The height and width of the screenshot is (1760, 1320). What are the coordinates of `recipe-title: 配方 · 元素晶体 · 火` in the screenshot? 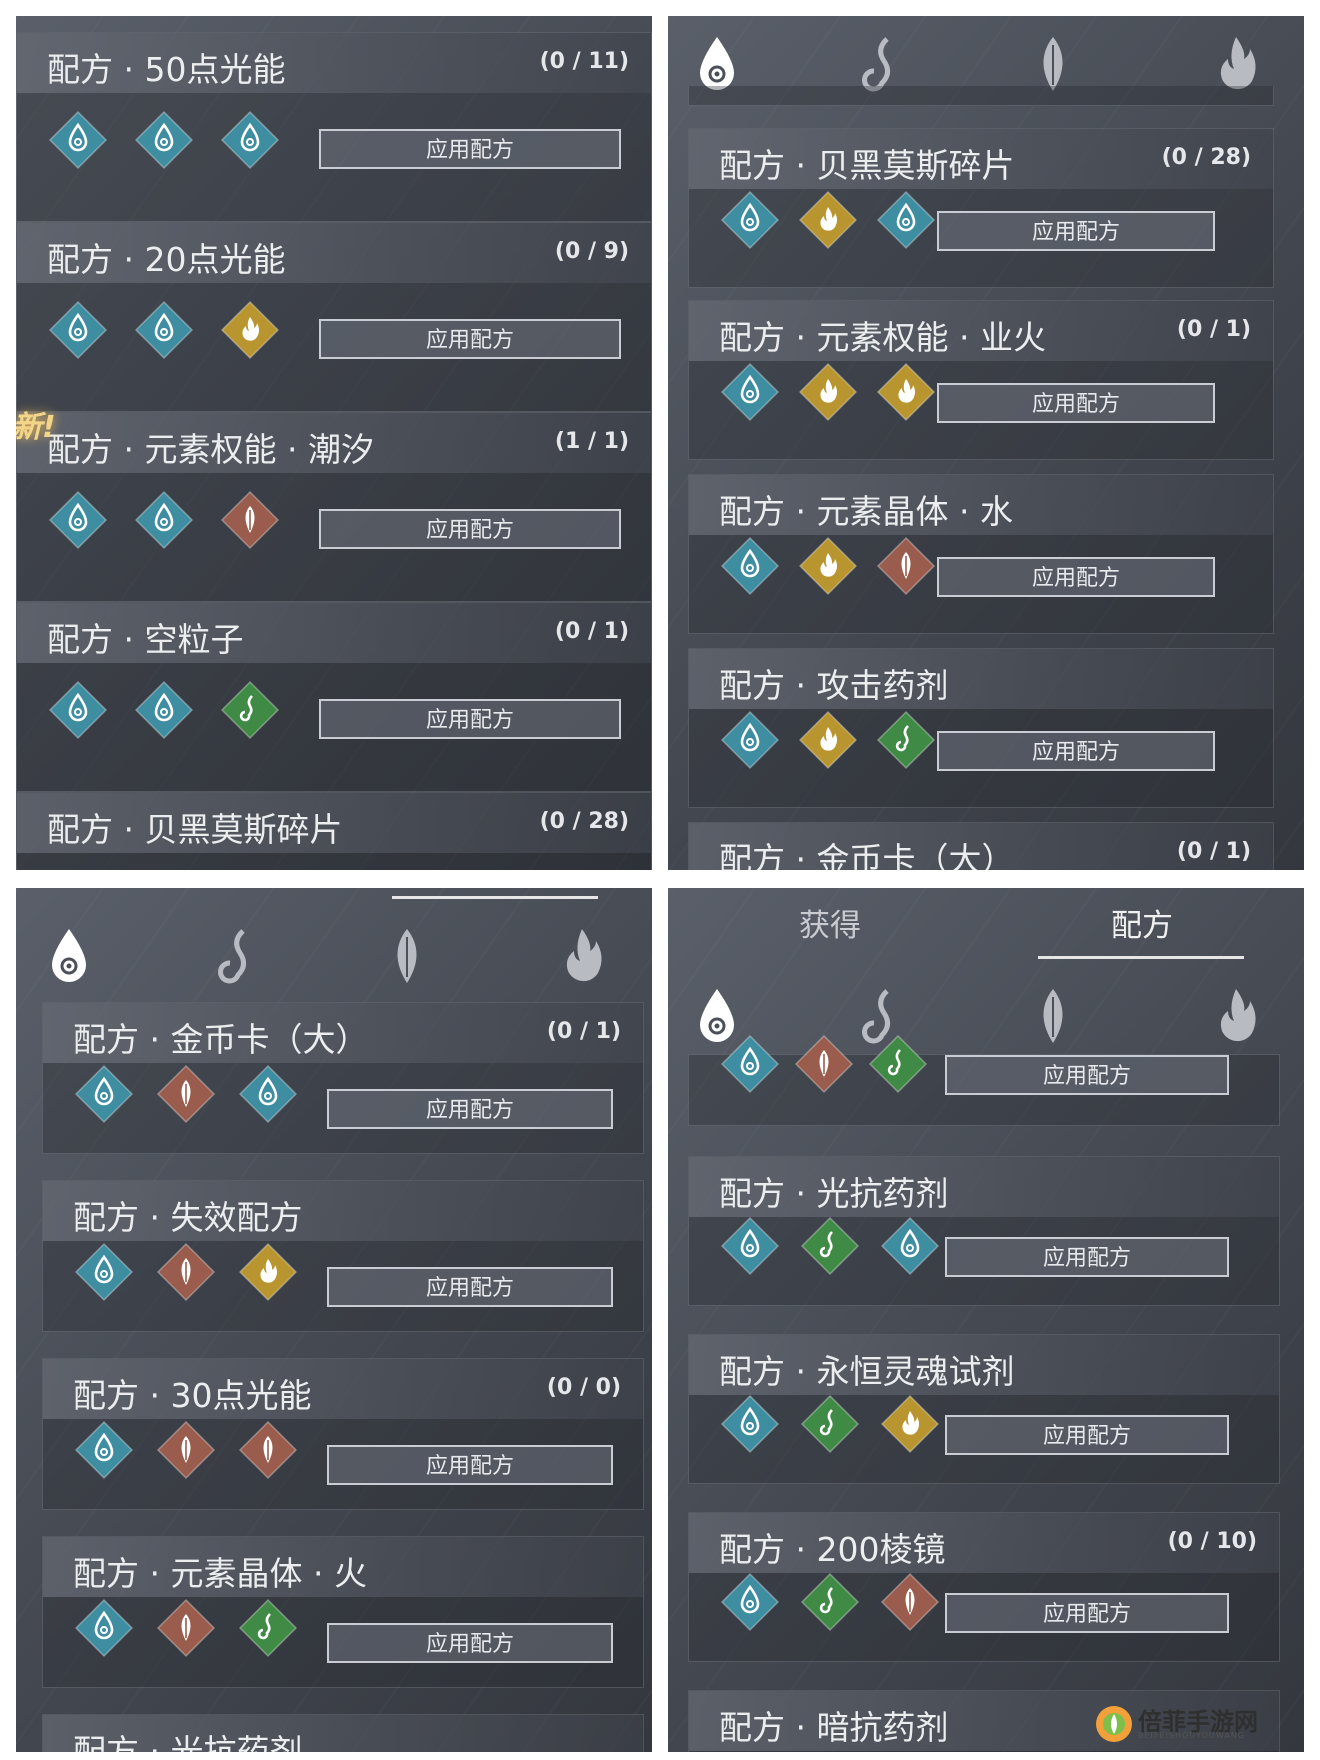 It's located at (220, 1573).